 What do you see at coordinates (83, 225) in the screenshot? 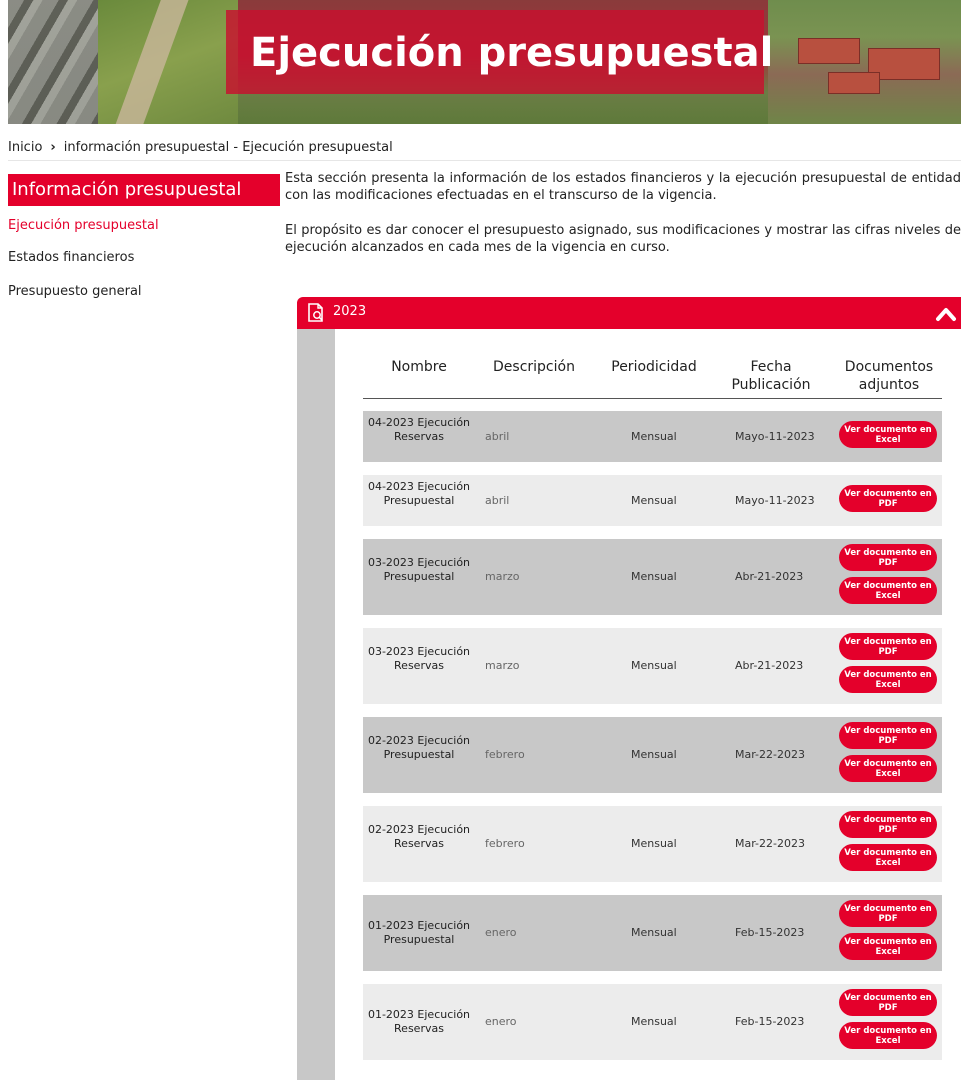
I see `sidebar-item-ejecucion-presupuestal: Ejecución presupuestal` at bounding box center [83, 225].